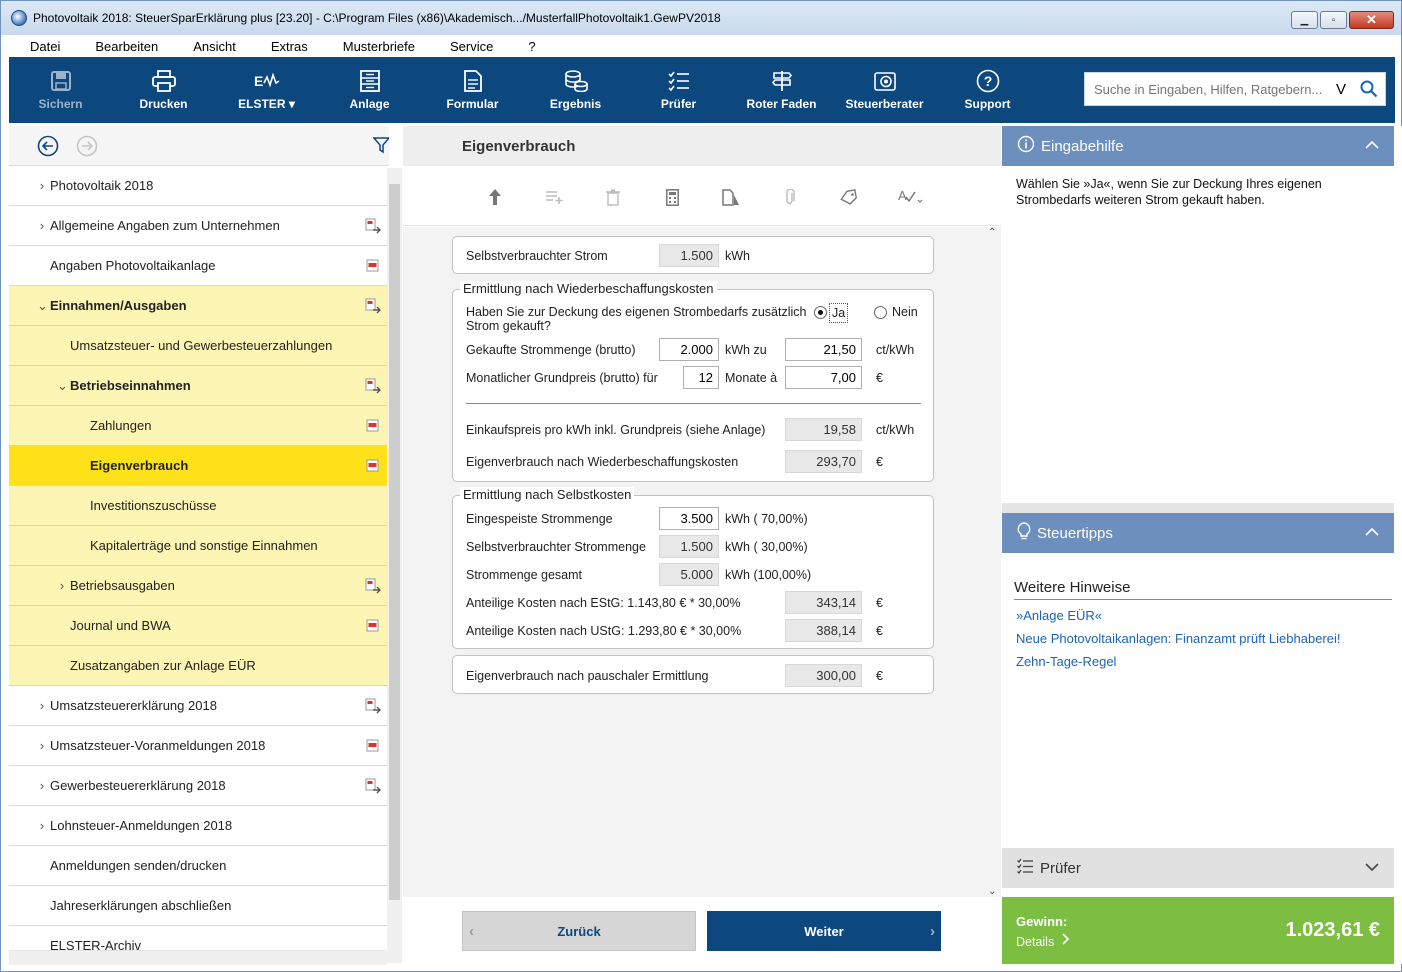 The width and height of the screenshot is (1402, 972). I want to click on add-row-icon, so click(554, 197).